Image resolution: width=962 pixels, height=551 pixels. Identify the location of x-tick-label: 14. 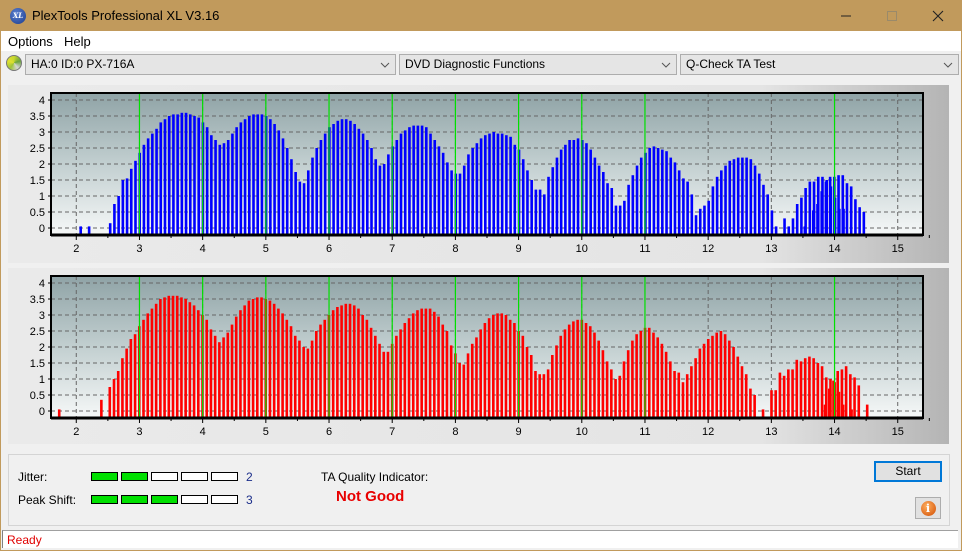
(834, 432).